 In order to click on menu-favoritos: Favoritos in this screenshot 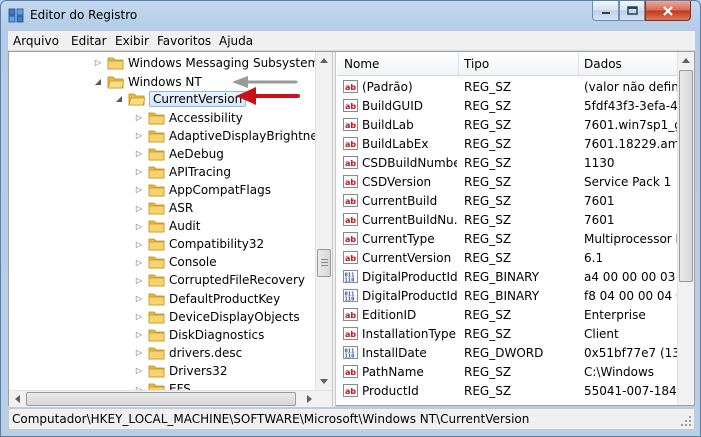, I will do `click(184, 41)`.